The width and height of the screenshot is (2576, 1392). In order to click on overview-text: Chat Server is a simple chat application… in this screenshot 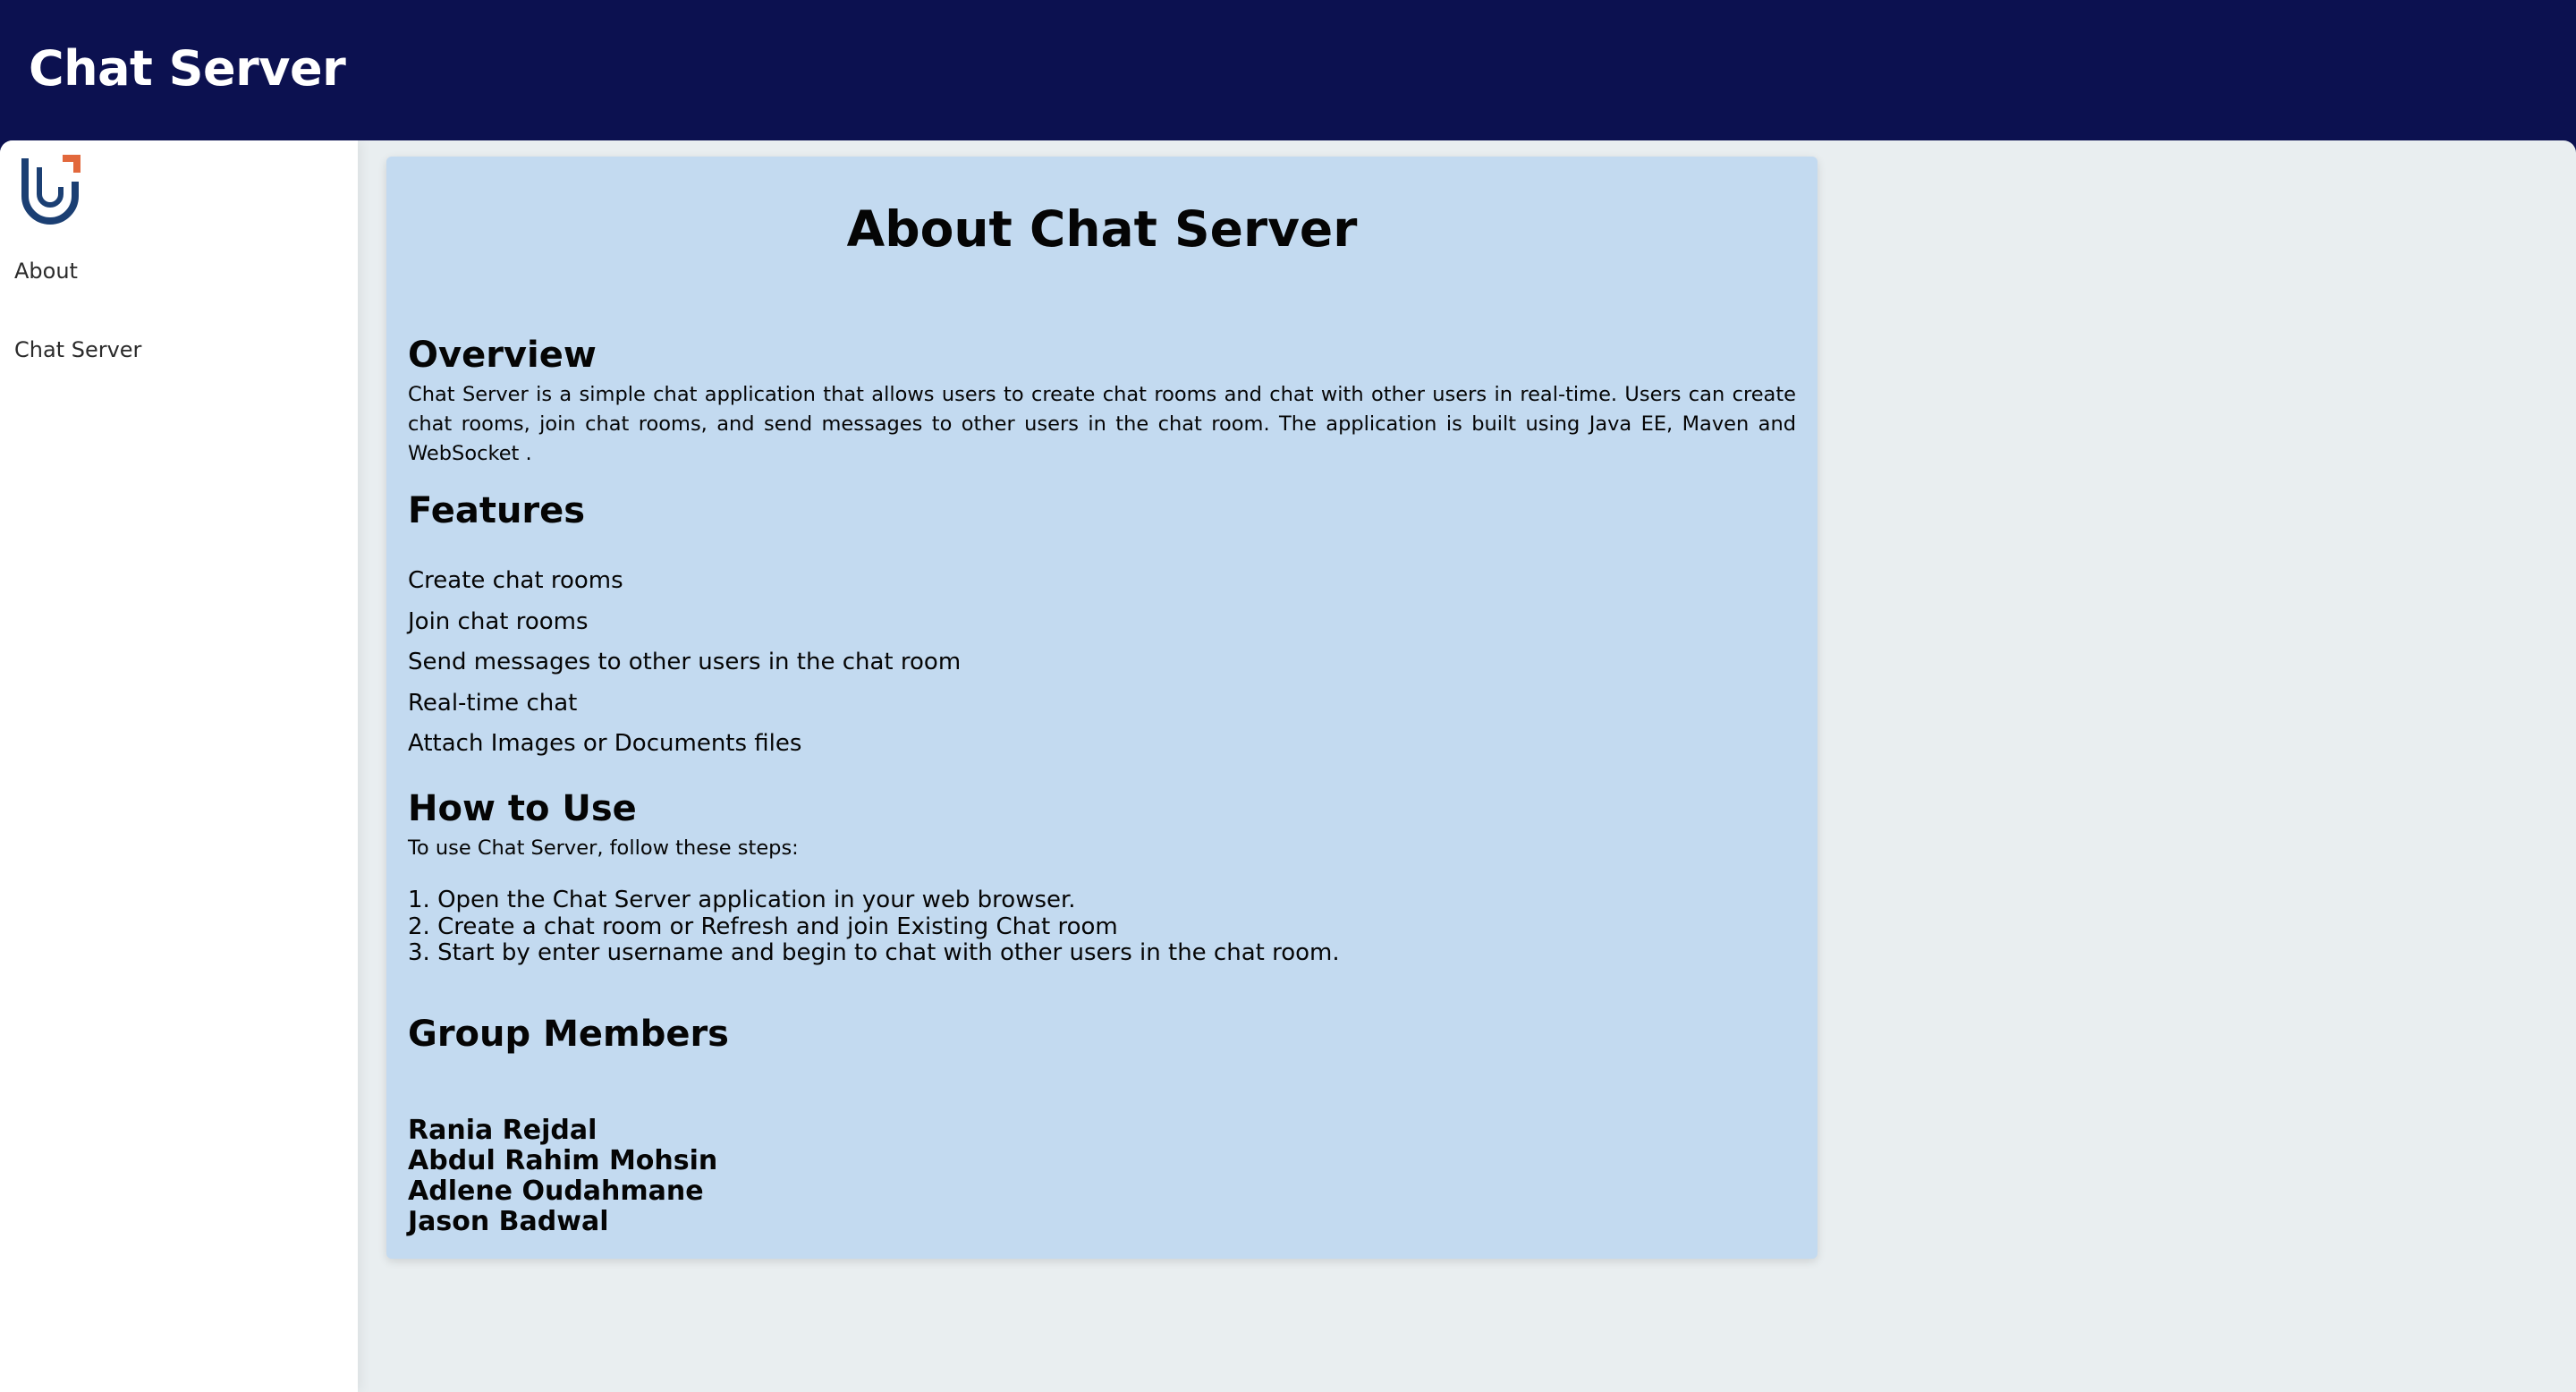, I will do `click(1102, 424)`.